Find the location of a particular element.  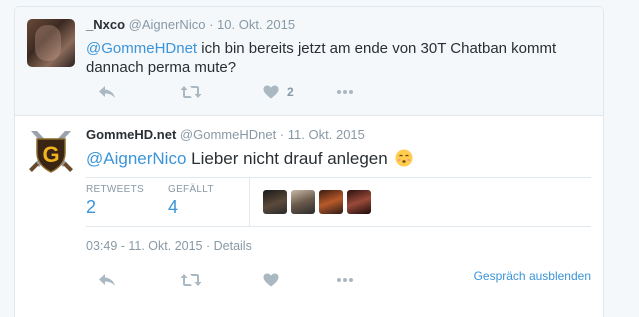

avatar-photo is located at coordinates (48, 43).